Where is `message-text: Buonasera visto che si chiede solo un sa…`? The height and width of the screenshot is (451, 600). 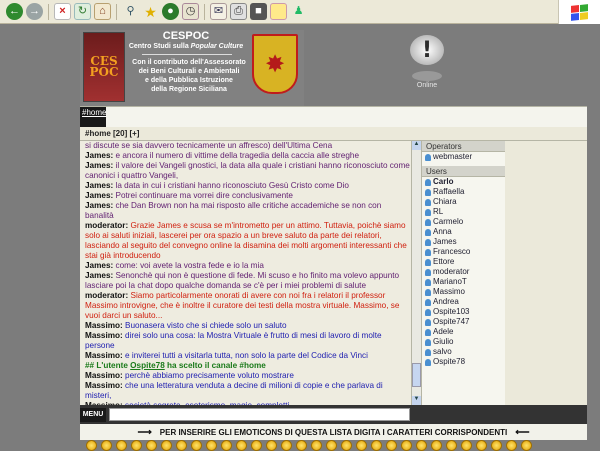 message-text: Buonasera visto che si chiede solo un sa… is located at coordinates (204, 325).